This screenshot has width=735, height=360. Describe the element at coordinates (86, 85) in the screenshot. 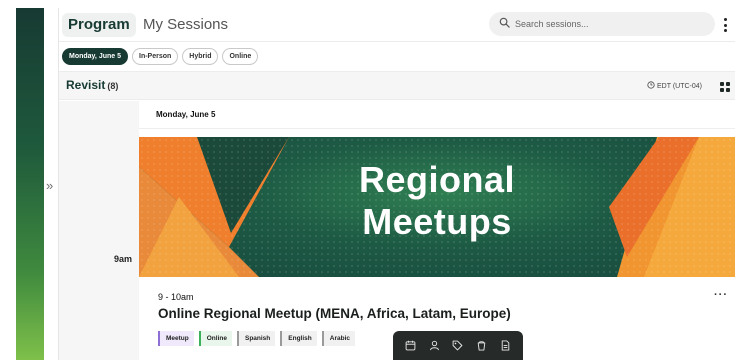

I see `revisit-title: Revisit` at that location.